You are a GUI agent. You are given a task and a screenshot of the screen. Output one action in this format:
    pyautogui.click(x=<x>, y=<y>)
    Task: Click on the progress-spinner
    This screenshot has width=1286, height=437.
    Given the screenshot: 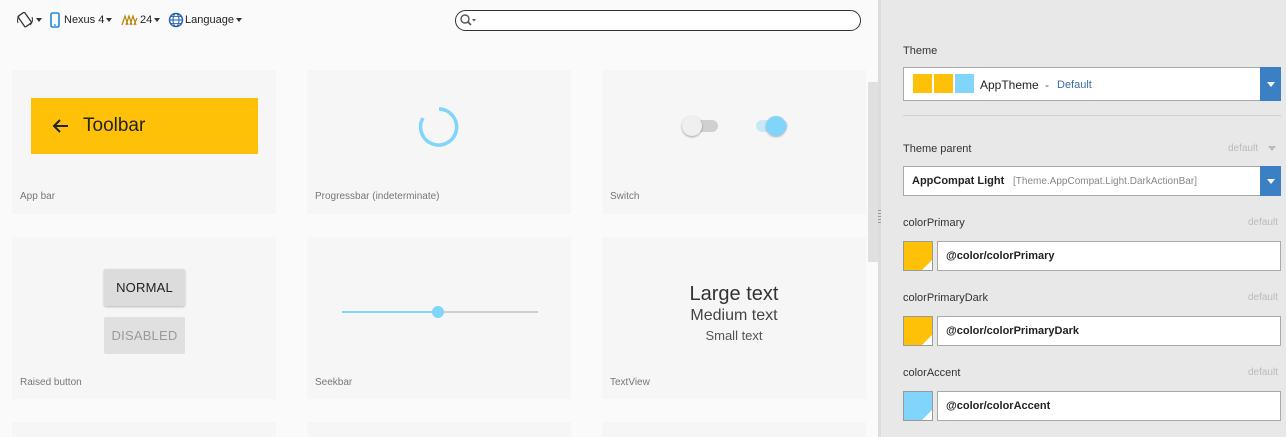 What is the action you would take?
    pyautogui.click(x=438, y=127)
    